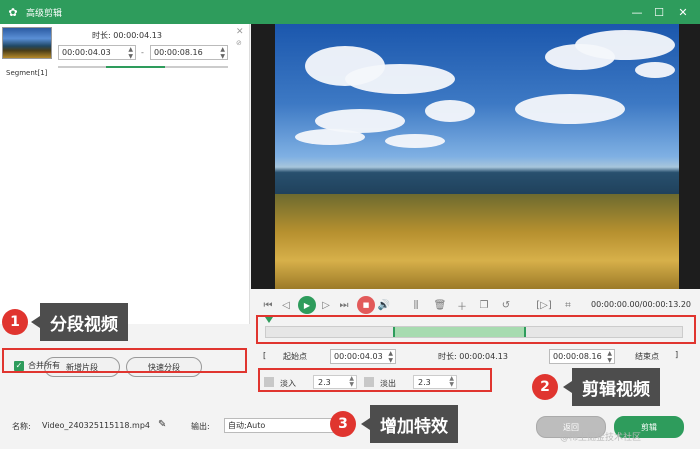 This screenshot has height=449, width=700. I want to click on annotation-box-1-frame, so click(124, 360).